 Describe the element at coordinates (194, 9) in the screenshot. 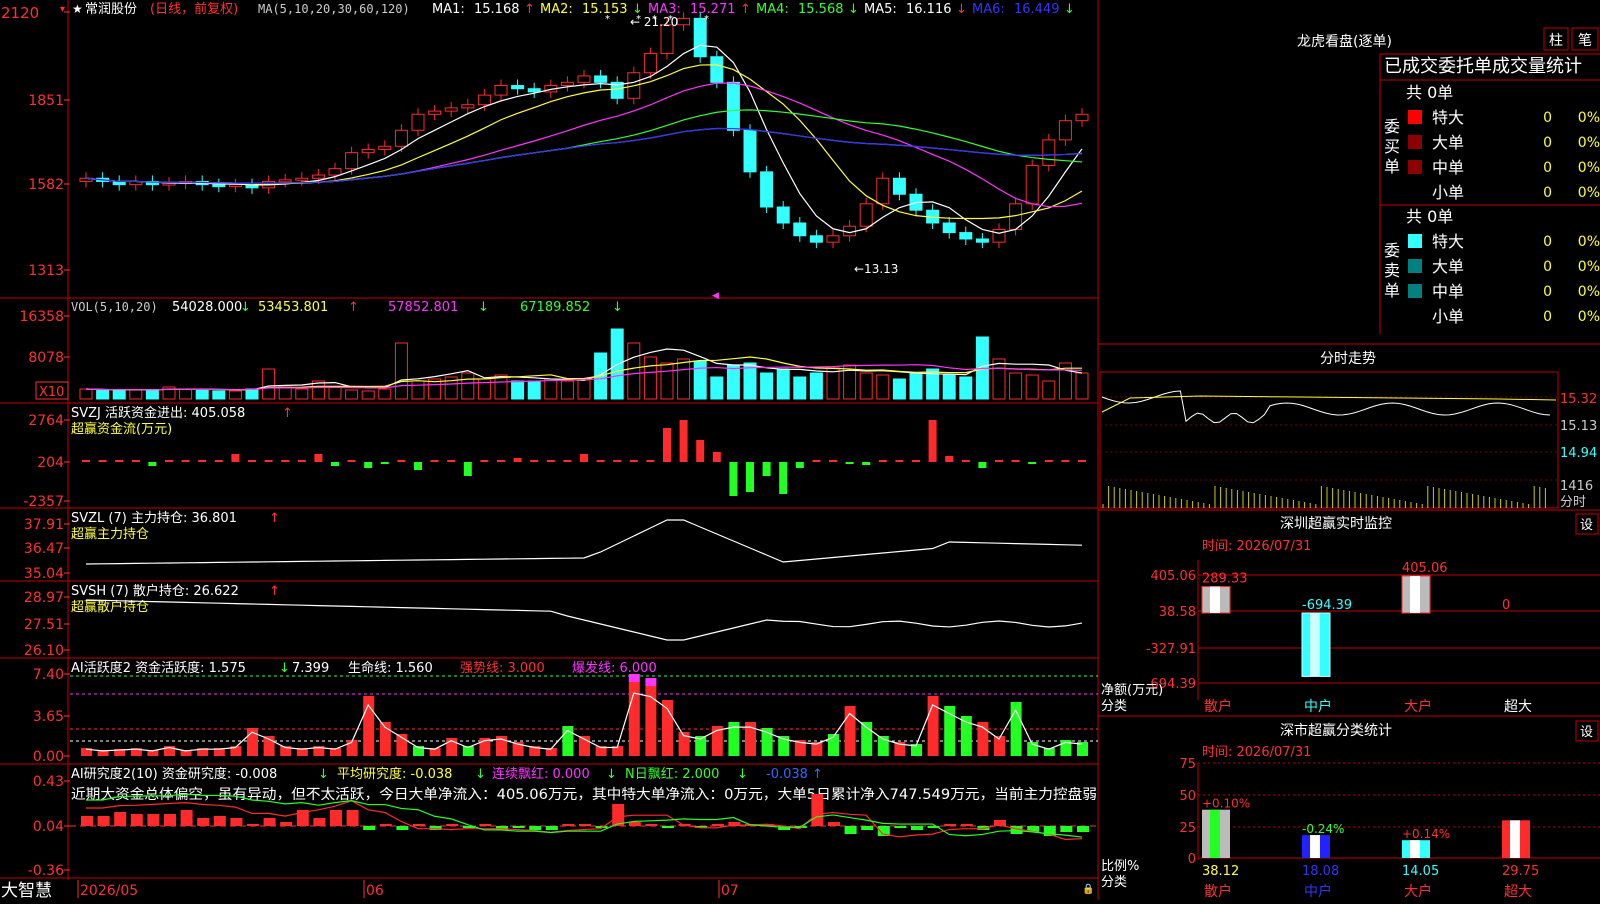

I see `period-label: (日线，前复权)` at that location.